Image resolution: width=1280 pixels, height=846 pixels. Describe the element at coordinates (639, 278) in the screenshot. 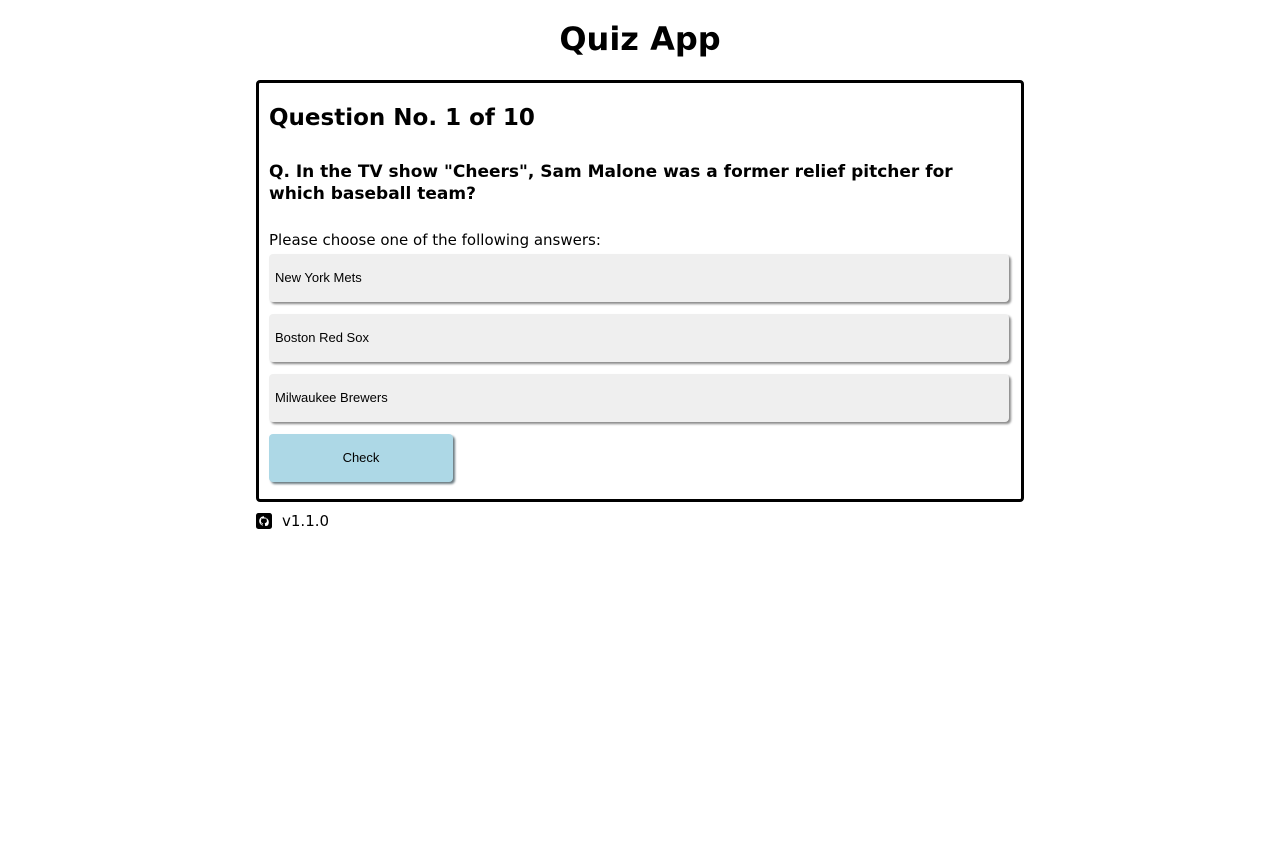

I see `answer-option-new-york-mets: New York Mets` at that location.